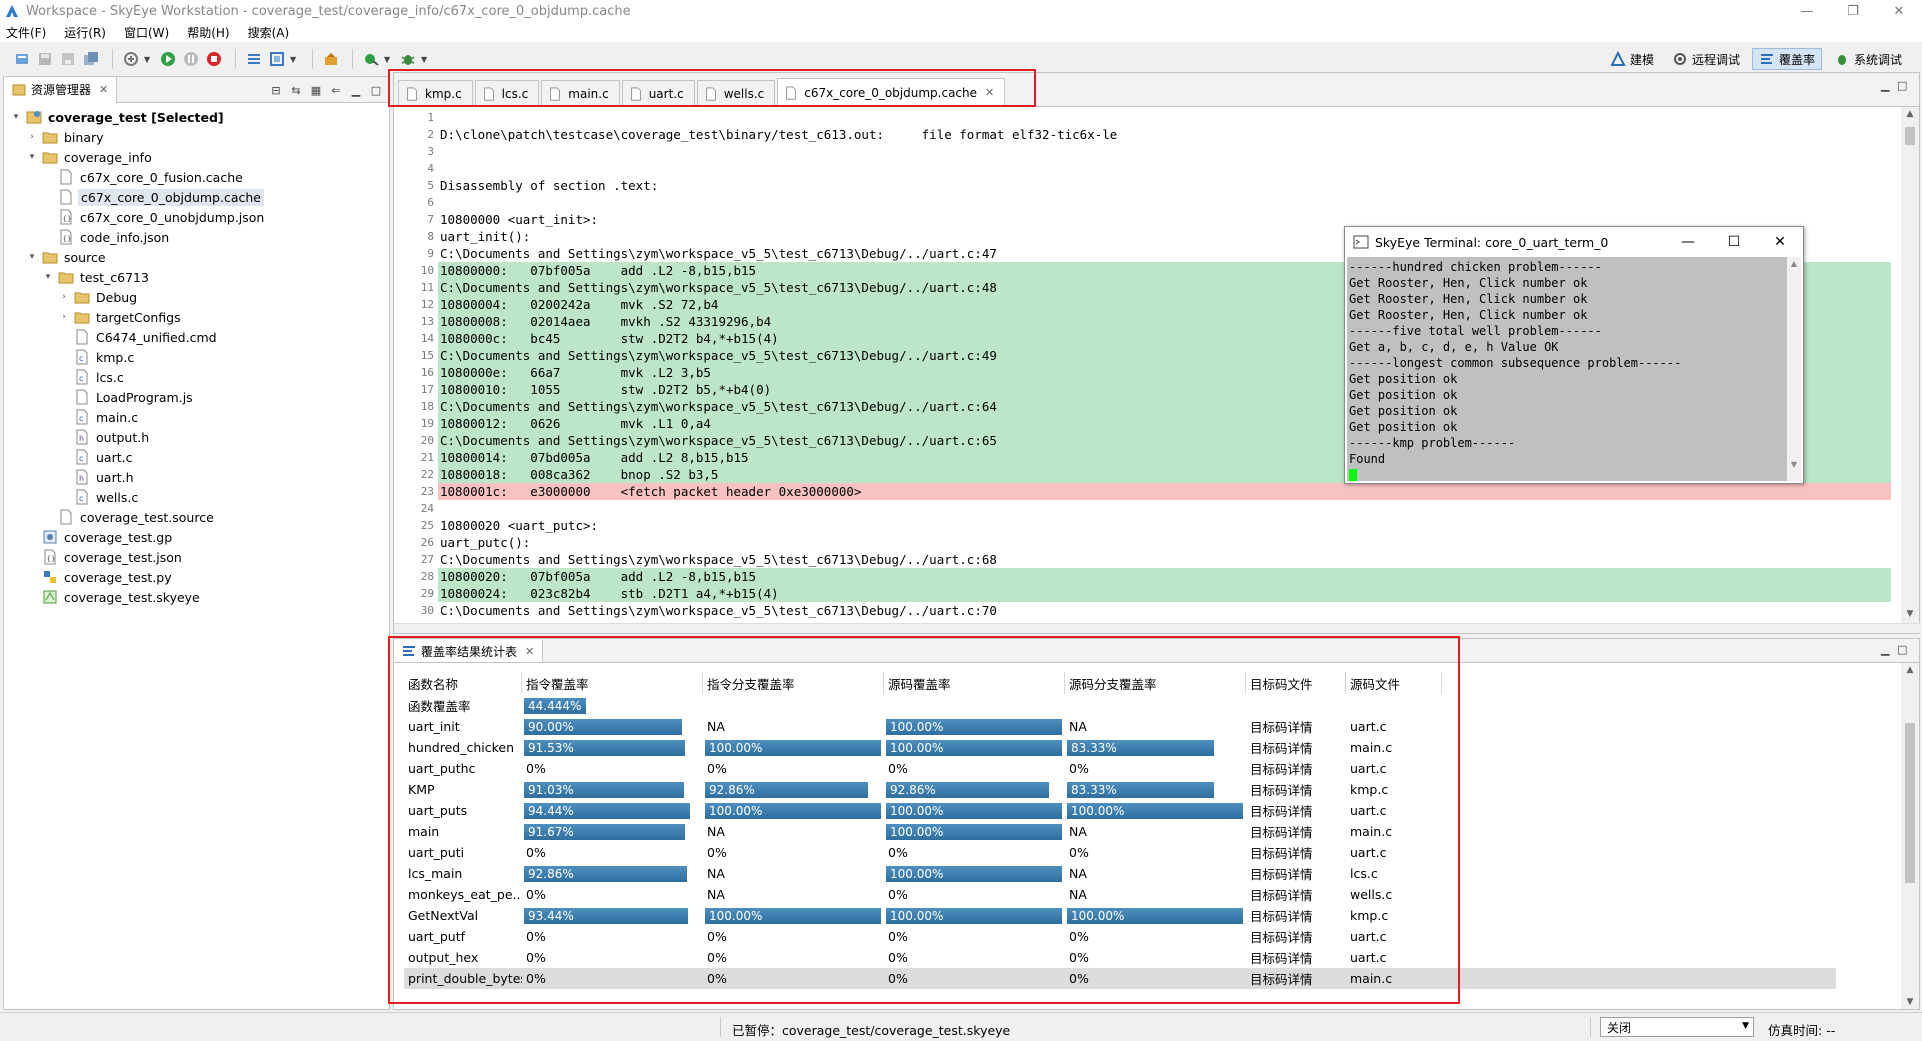  What do you see at coordinates (331, 59) in the screenshot?
I see `tools-icon` at bounding box center [331, 59].